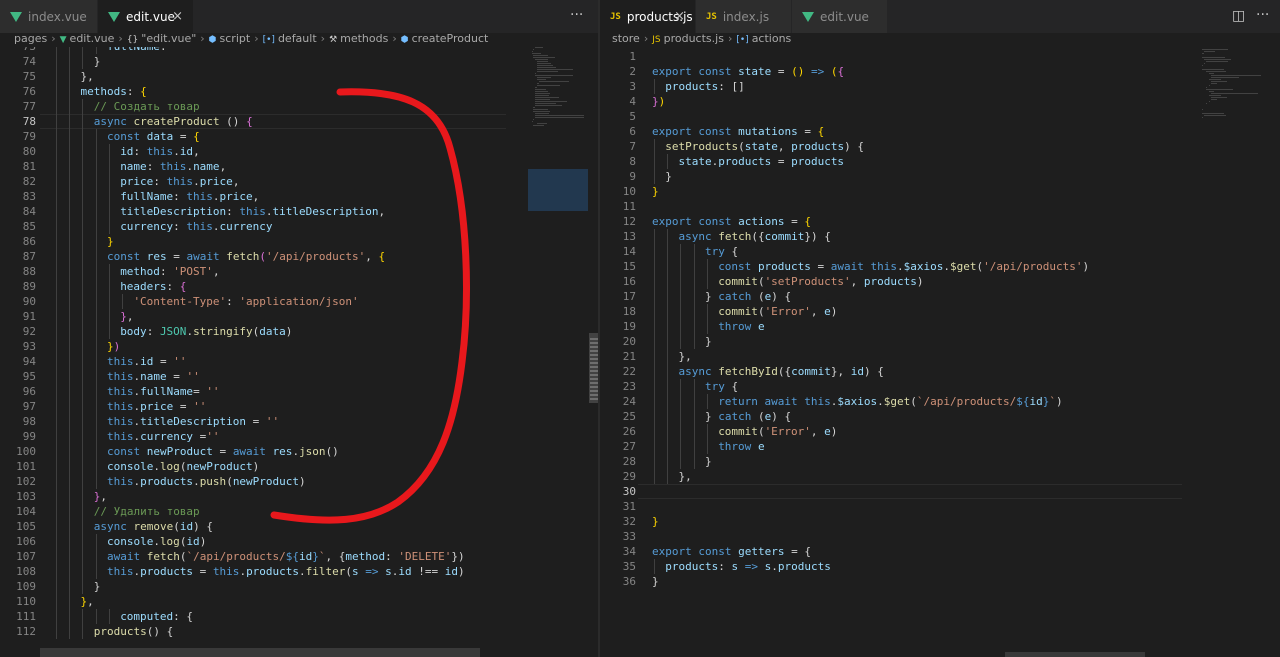 The height and width of the screenshot is (657, 1280). What do you see at coordinates (744, 16) in the screenshot?
I see `tab-index-js: JS index.js` at bounding box center [744, 16].